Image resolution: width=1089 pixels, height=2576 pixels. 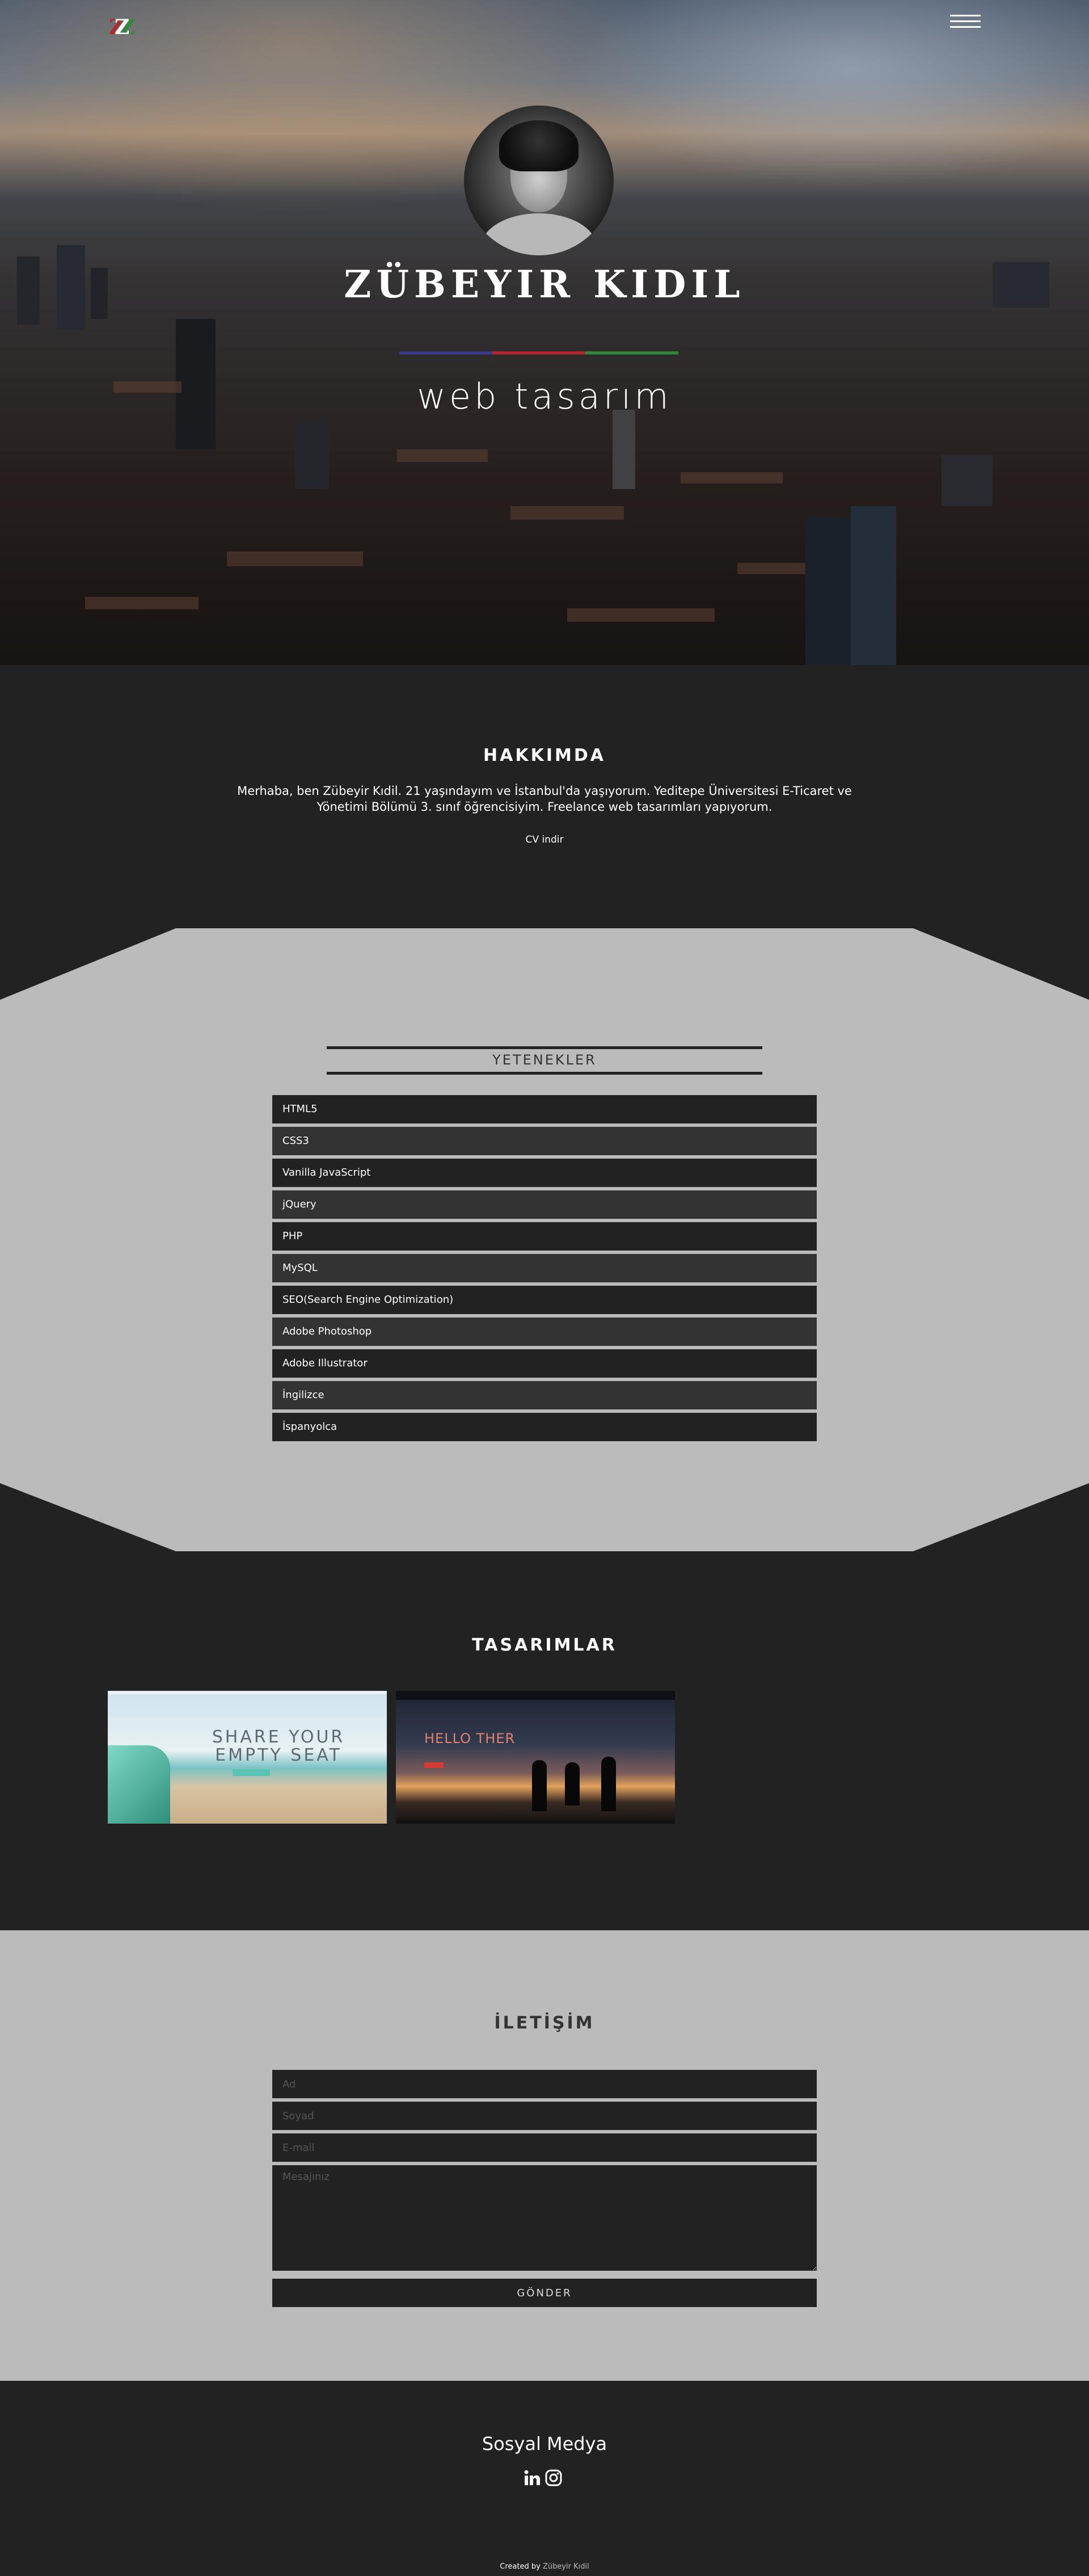 I want to click on credit-prefix: Created by, so click(x=520, y=2566).